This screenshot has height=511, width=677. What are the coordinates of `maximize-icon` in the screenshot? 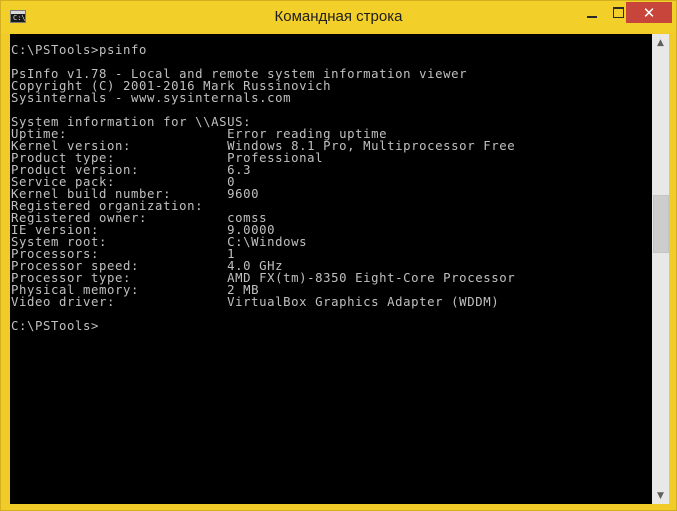 It's located at (618, 12).